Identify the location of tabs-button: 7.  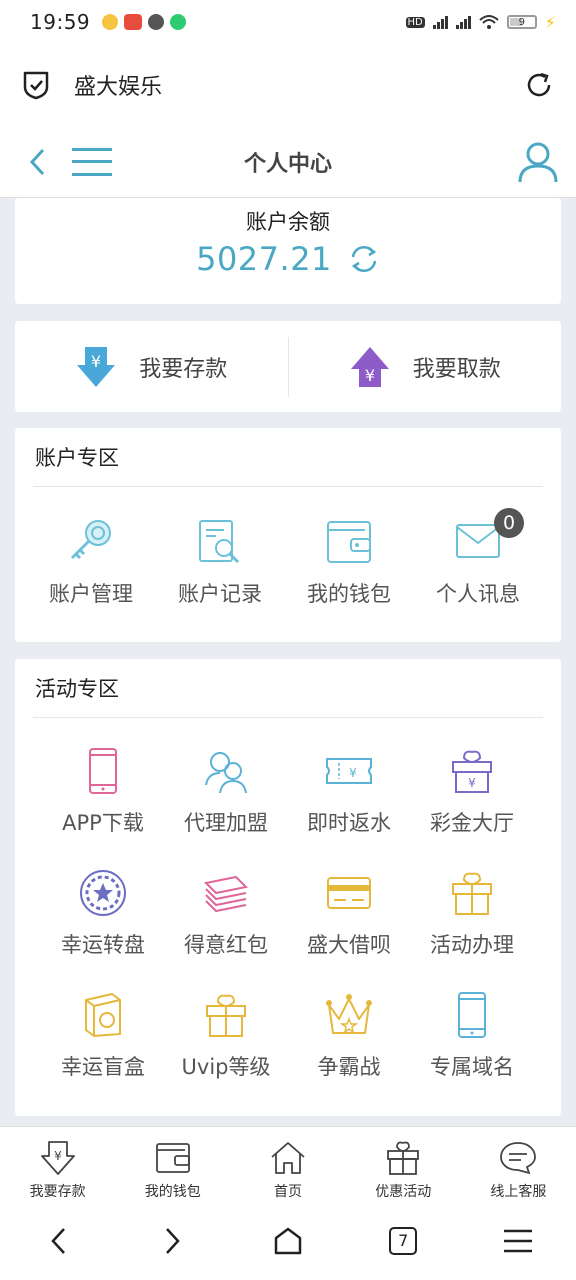
(403, 1241).